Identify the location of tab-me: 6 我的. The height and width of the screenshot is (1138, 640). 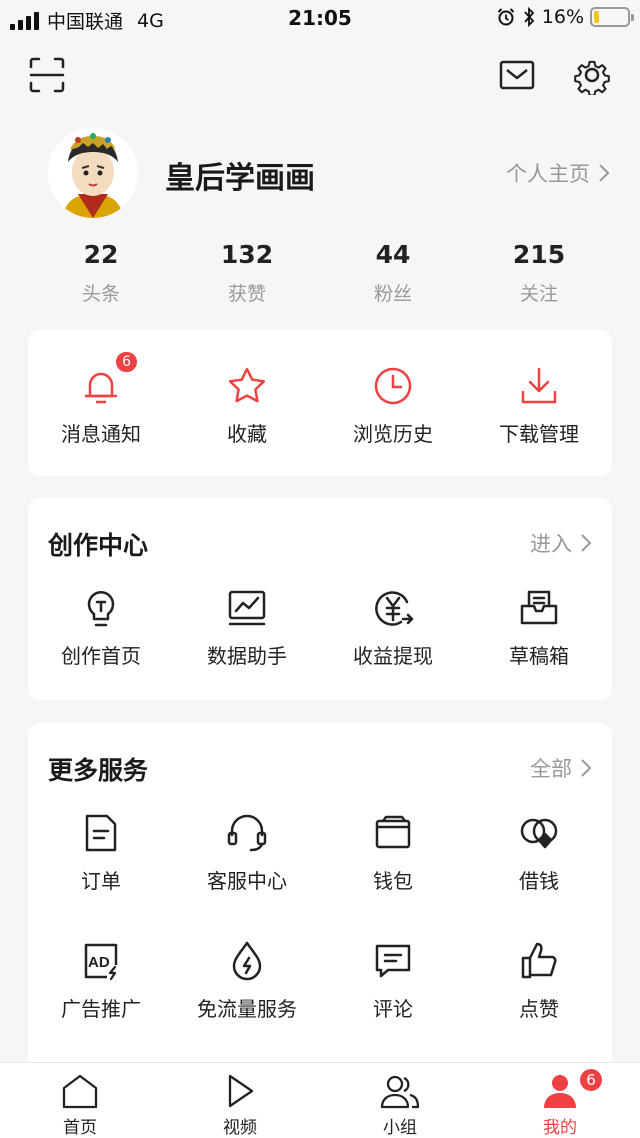
(560, 1100).